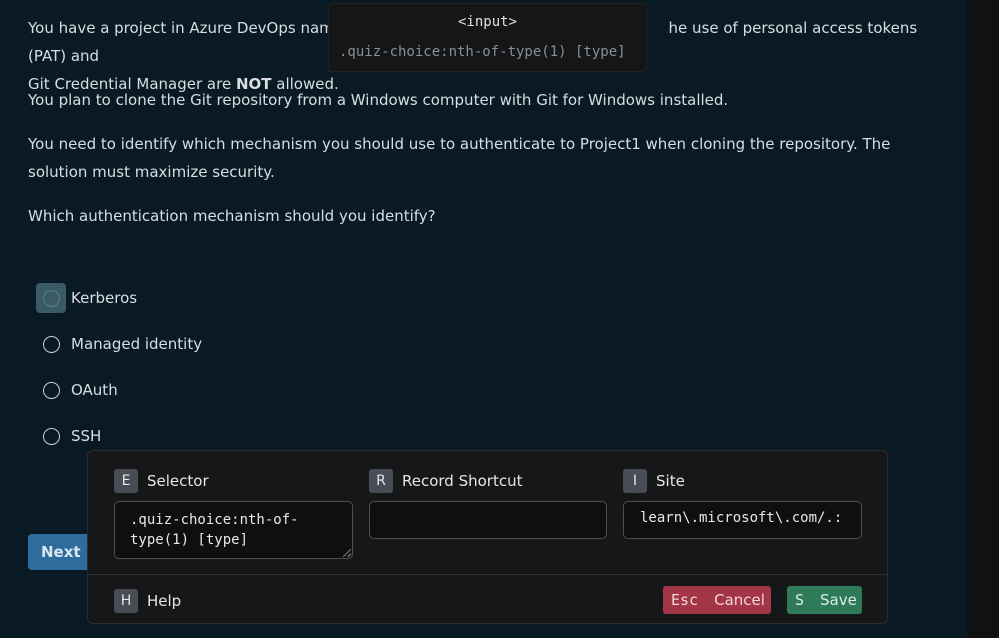 The width and height of the screenshot is (999, 638). What do you see at coordinates (462, 481) in the screenshot?
I see `record-shortcut-field-title: Record Shortcut` at bounding box center [462, 481].